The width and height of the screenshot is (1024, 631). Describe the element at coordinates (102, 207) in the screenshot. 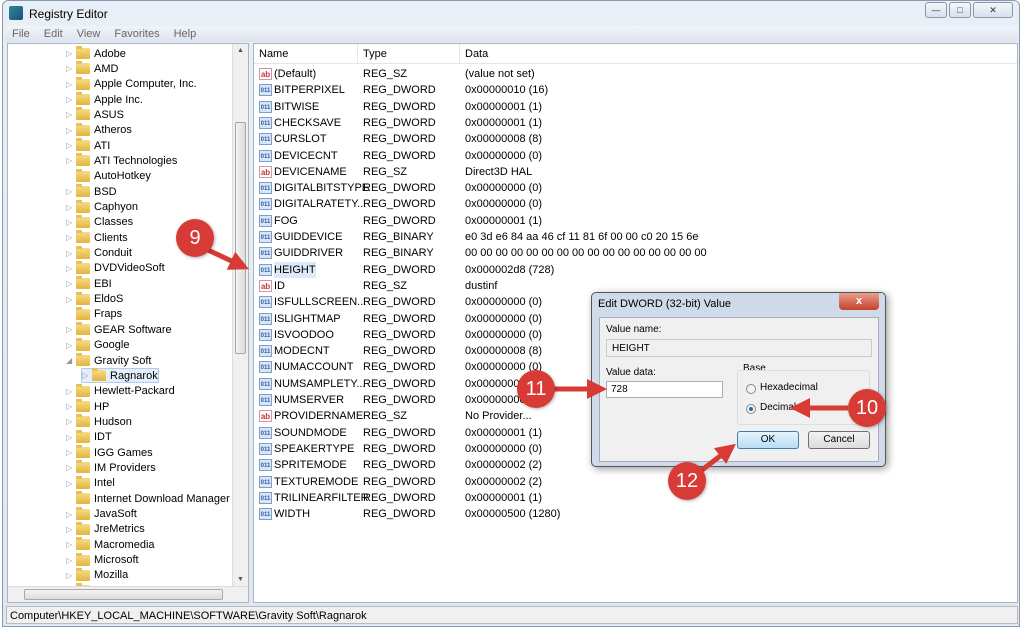

I see `tree-item: ▷ Caphyon` at that location.